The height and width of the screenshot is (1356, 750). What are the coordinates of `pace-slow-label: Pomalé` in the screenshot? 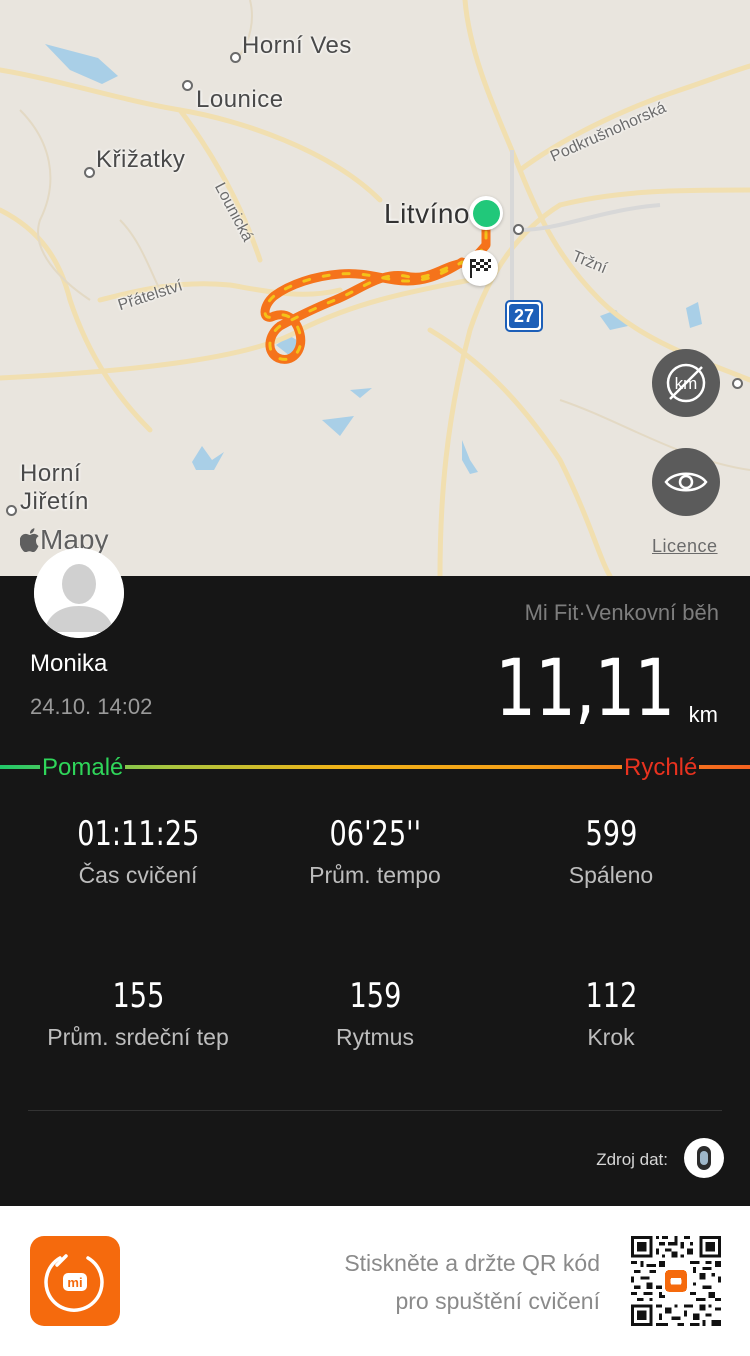 It's located at (83, 768).